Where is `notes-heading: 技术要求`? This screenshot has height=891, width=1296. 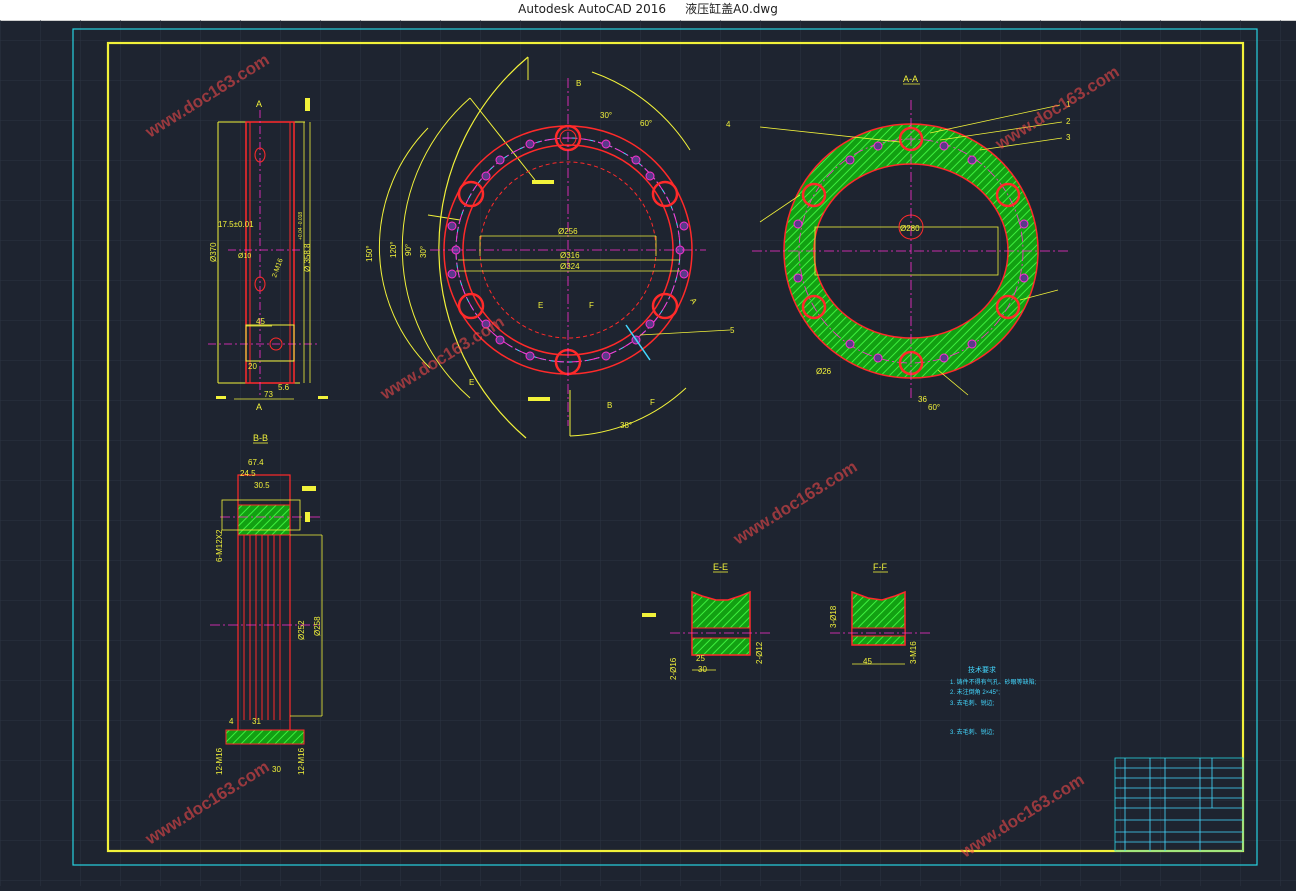
notes-heading: 技术要求 is located at coordinates (982, 669).